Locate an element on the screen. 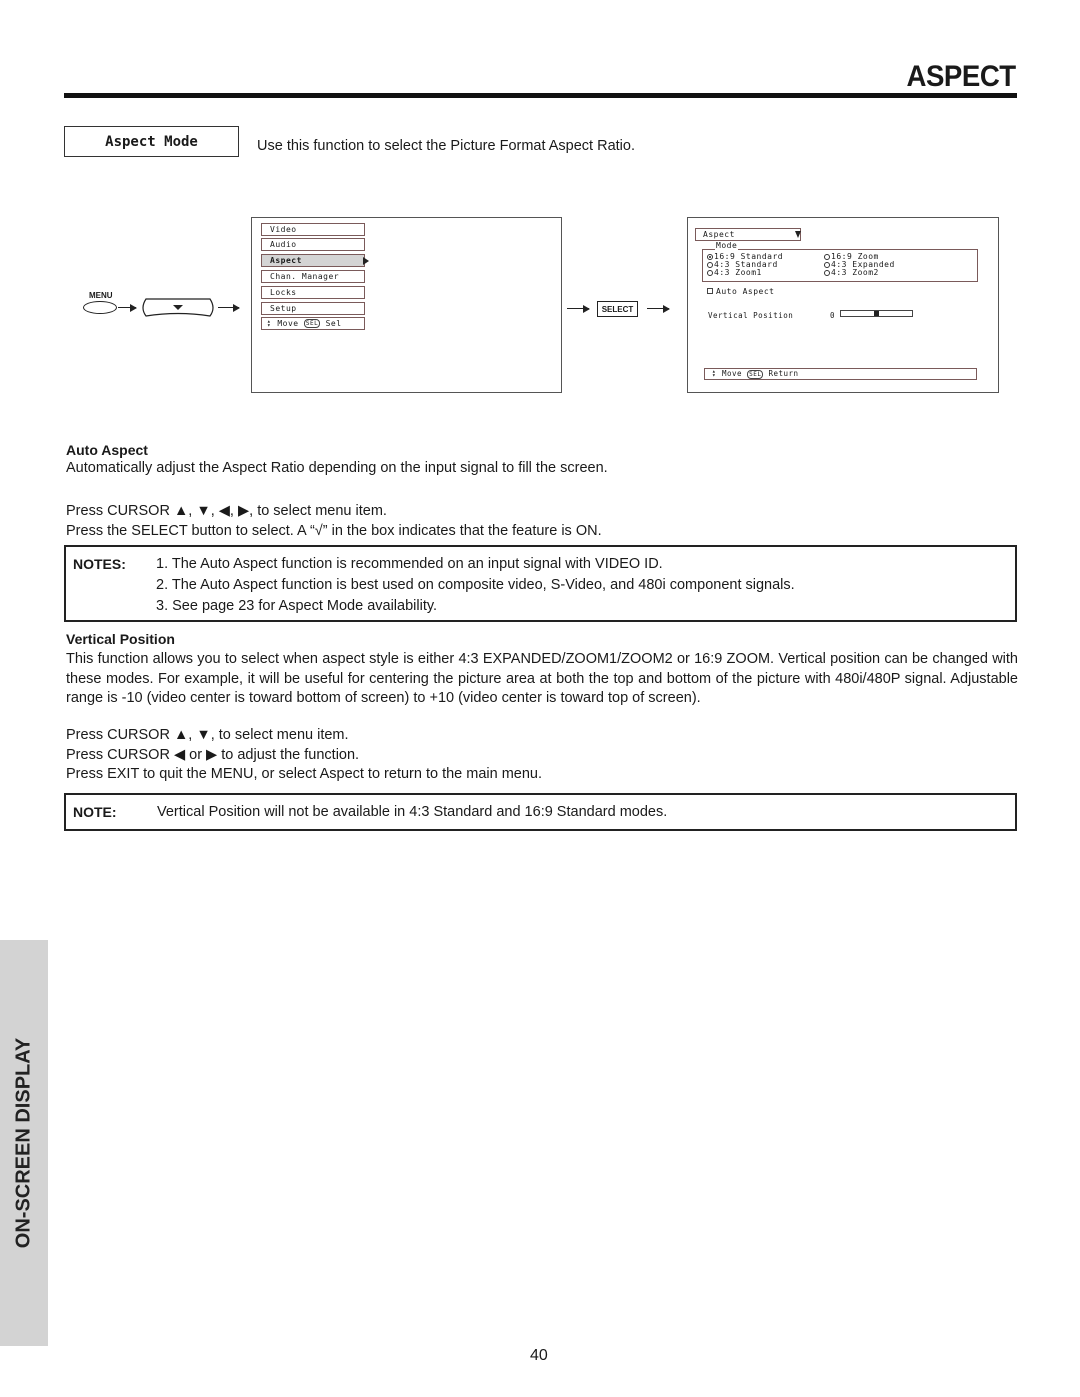  note-label: NOTE: is located at coordinates (95, 812).